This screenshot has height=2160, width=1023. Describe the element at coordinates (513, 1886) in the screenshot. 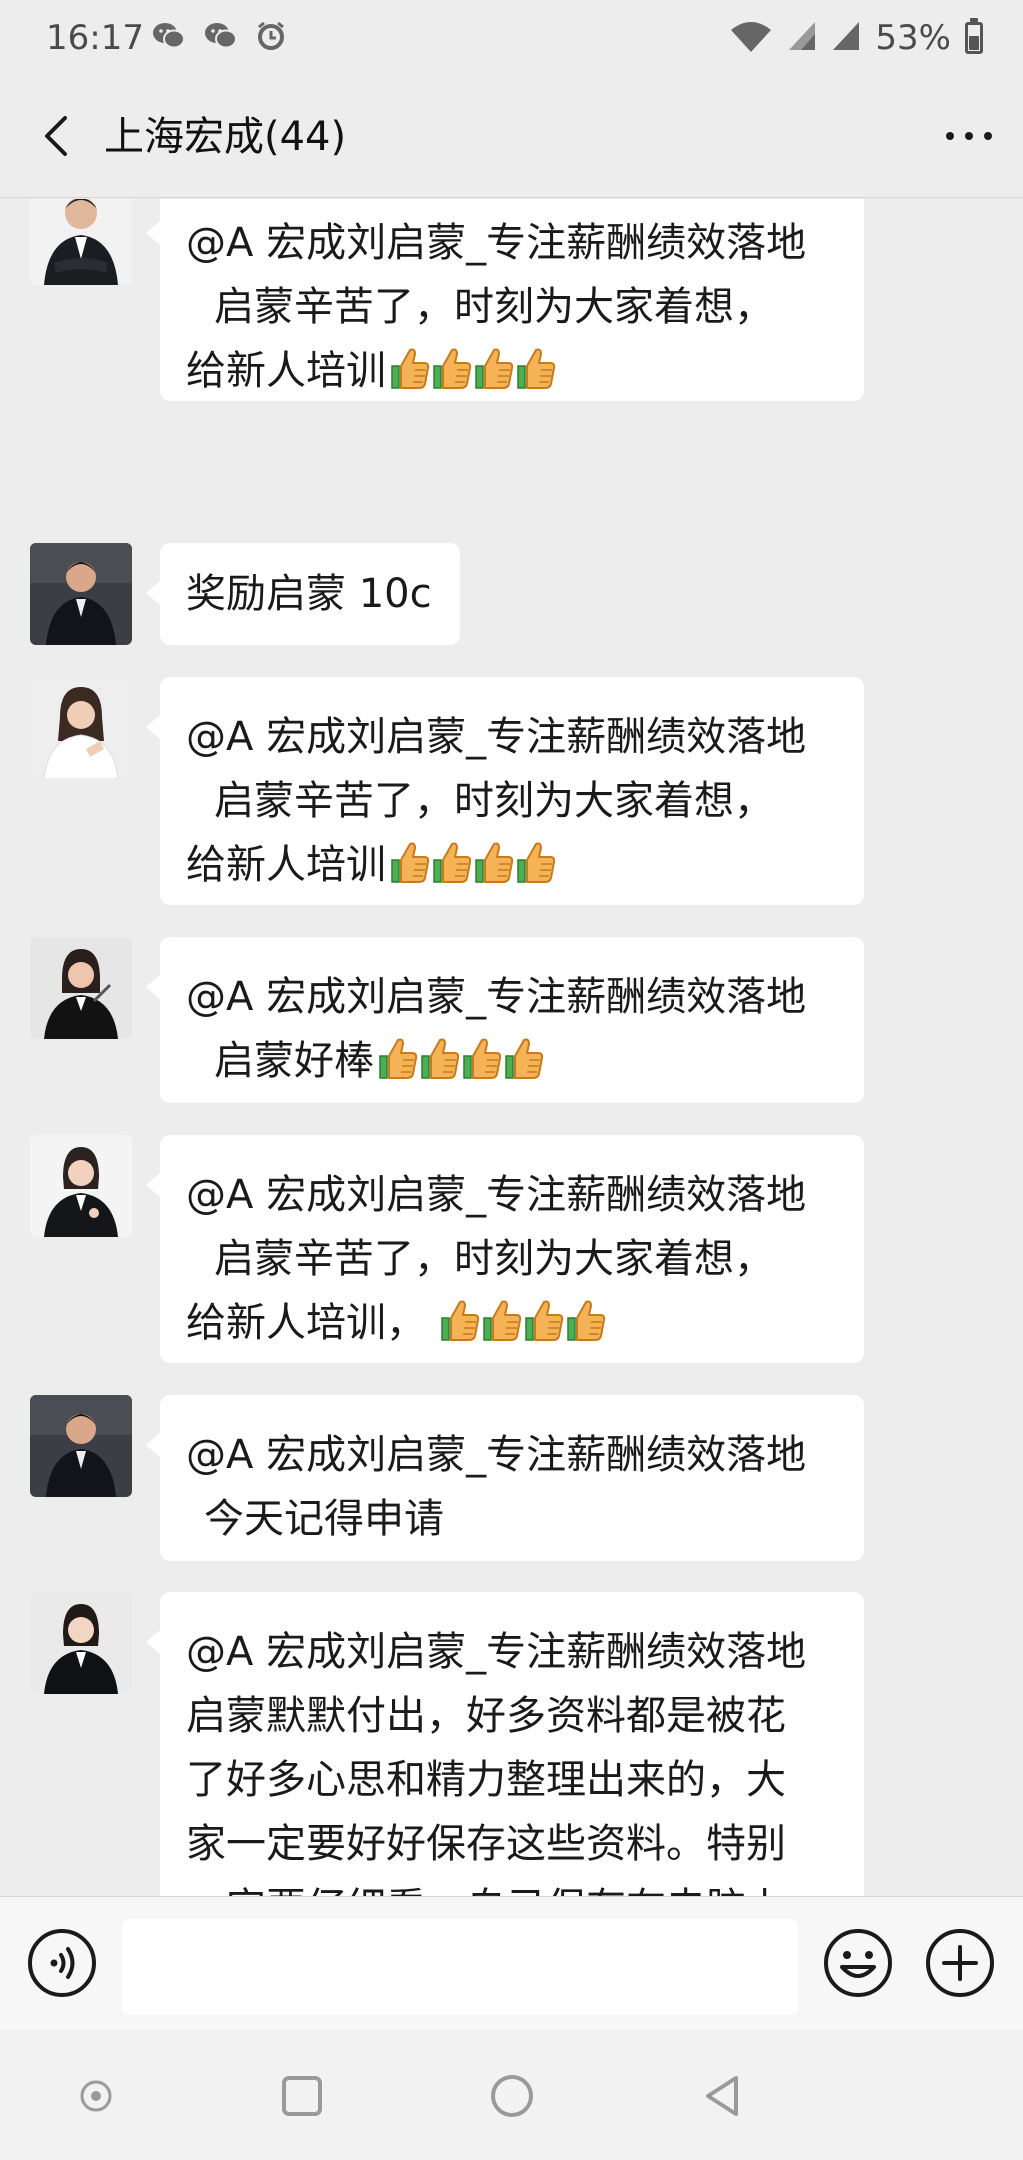

I see `message-line: 一定要仔细看，自己保存在电脑上` at that location.